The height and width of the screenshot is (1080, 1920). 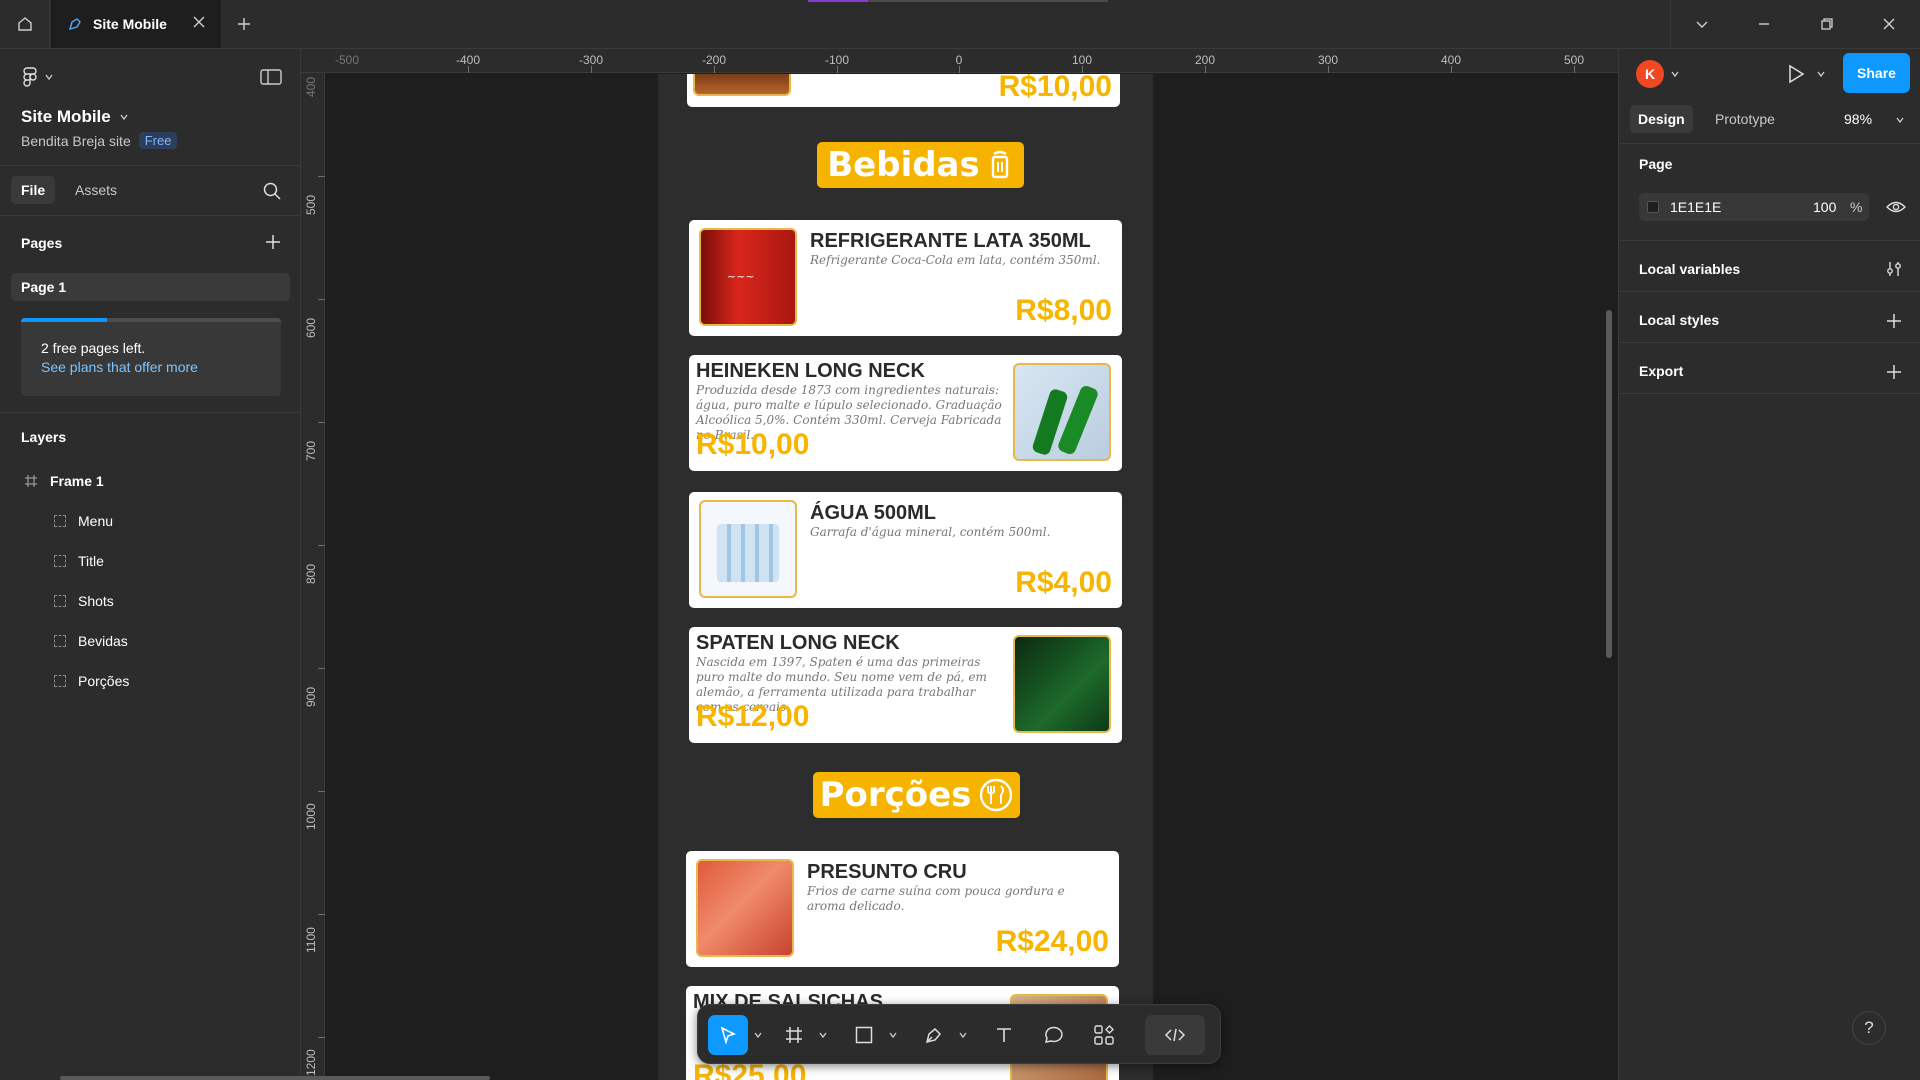 I want to click on layer-frame-1: Frame 1, so click(x=64, y=481).